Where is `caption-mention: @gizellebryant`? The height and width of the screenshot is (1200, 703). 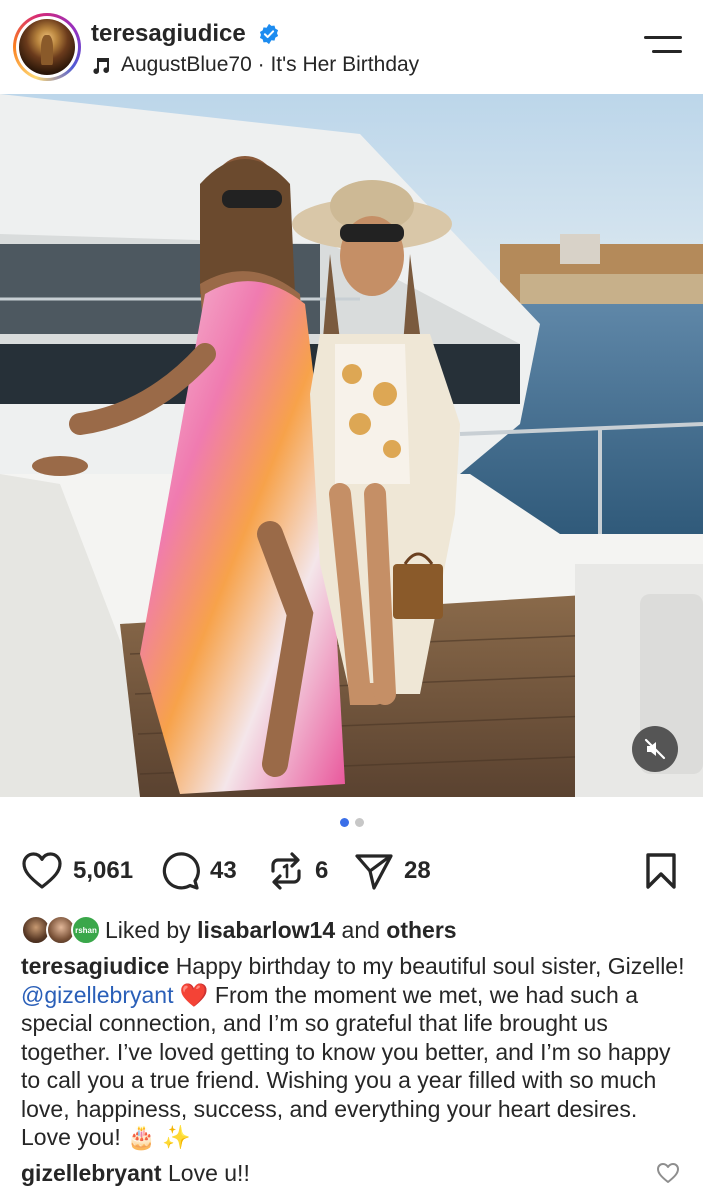
caption-mention: @gizellebryant is located at coordinates (97, 995).